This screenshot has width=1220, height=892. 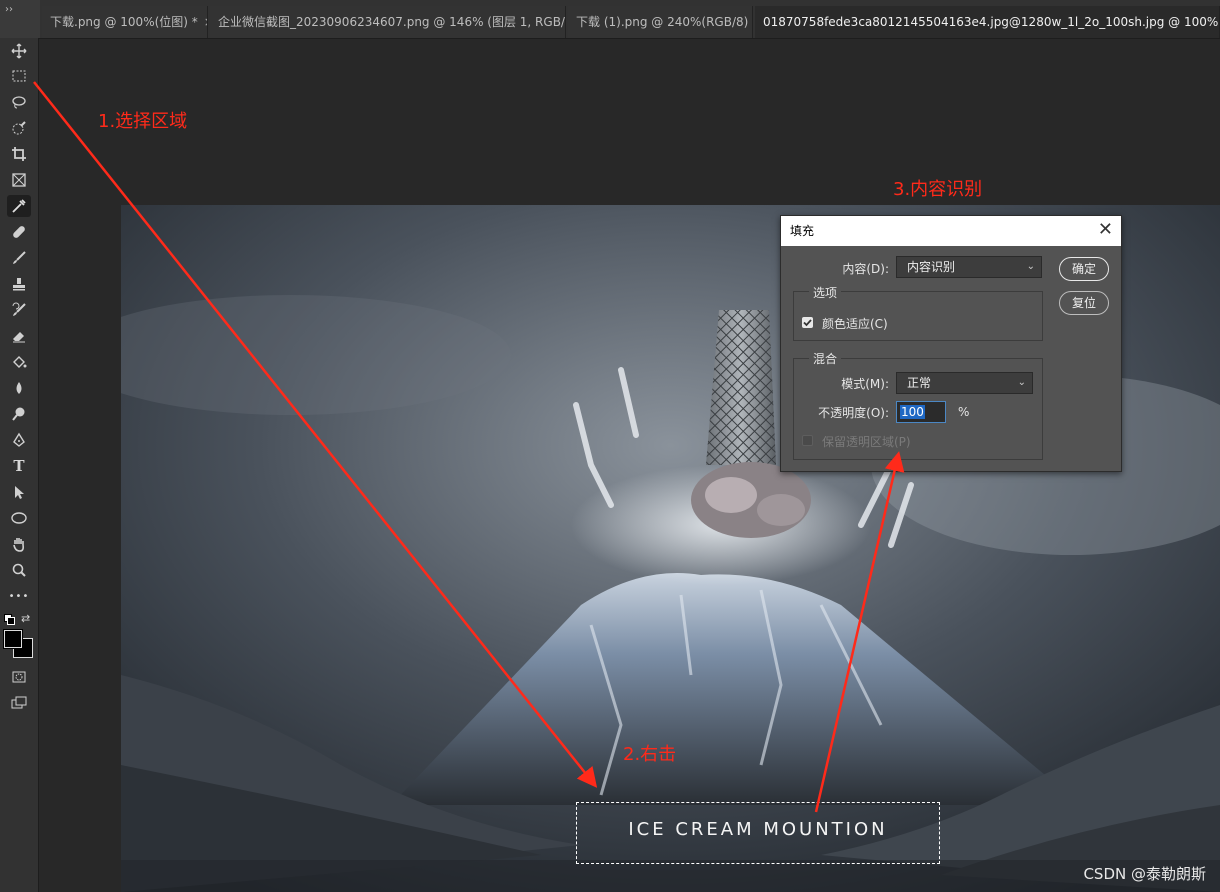 I want to click on screen-mode-button, so click(x=19, y=703).